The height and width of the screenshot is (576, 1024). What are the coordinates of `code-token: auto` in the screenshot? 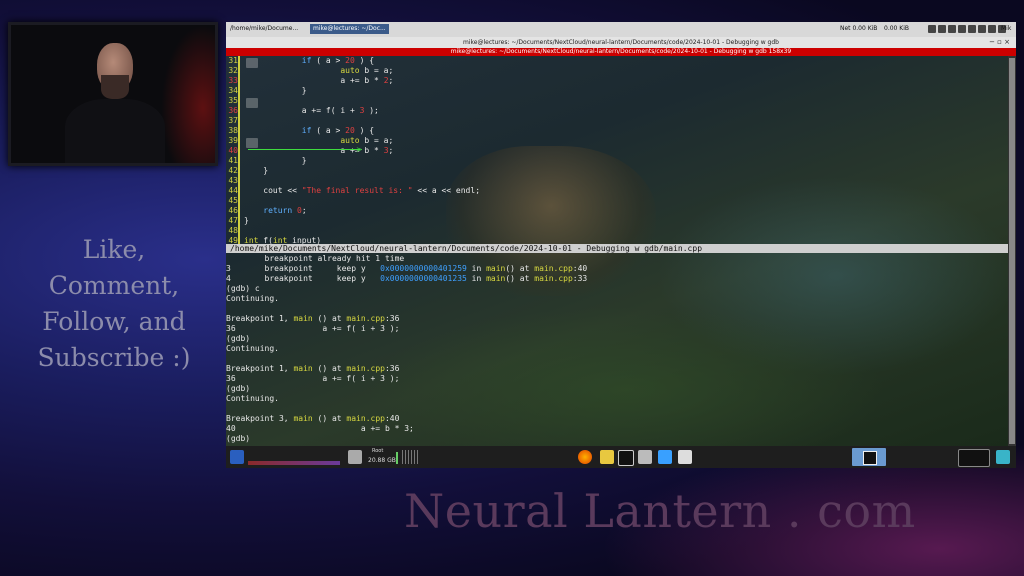 It's located at (350, 140).